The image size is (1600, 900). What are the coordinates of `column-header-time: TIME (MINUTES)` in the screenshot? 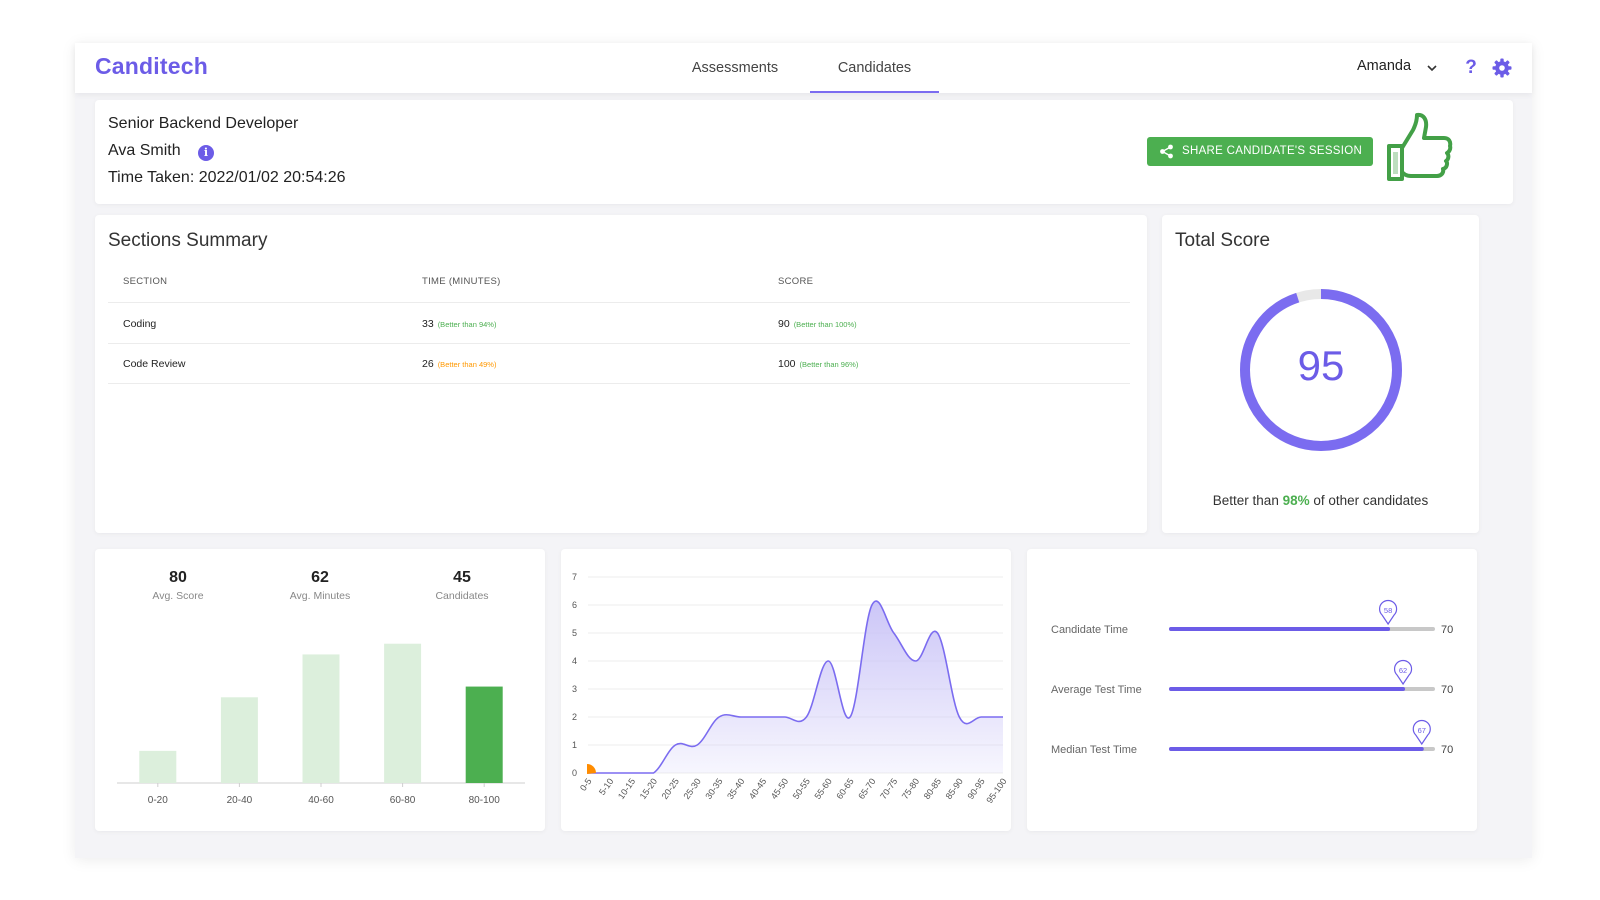 It's located at (461, 281).